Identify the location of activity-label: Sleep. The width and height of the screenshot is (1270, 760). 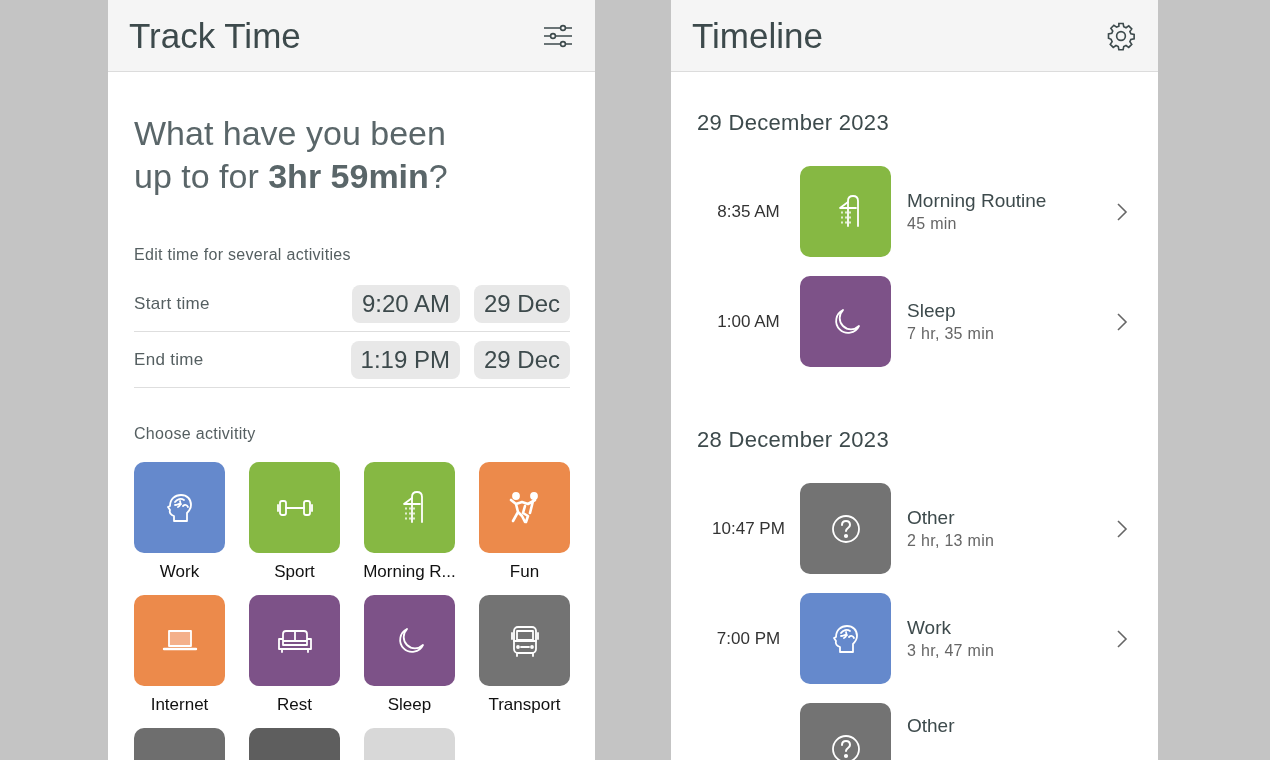
(409, 705).